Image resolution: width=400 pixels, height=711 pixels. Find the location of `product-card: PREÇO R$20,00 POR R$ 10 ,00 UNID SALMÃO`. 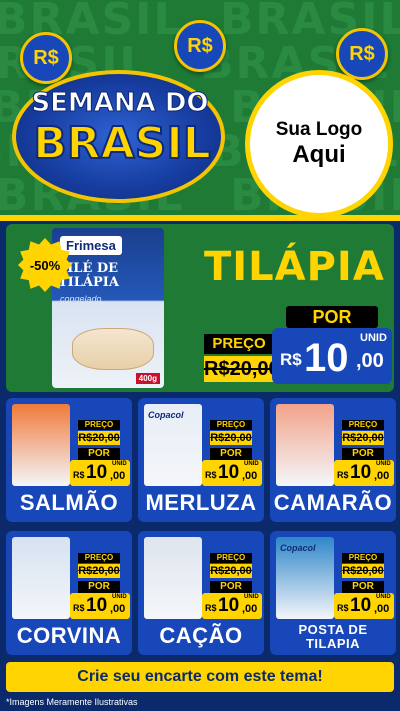

product-card: PREÇO R$20,00 POR R$ 10 ,00 UNID SALMÃO is located at coordinates (69, 460).